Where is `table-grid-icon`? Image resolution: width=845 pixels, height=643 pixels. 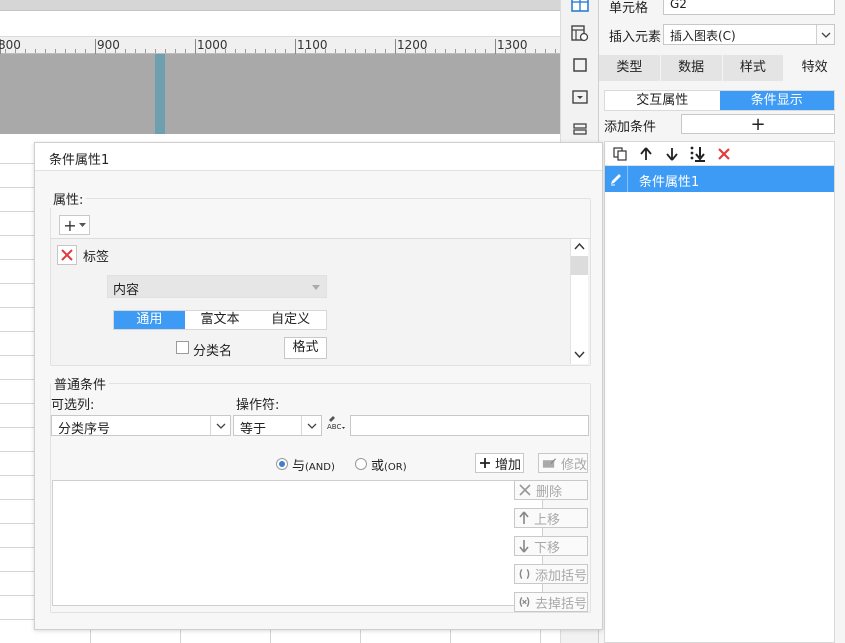 table-grid-icon is located at coordinates (580, 7).